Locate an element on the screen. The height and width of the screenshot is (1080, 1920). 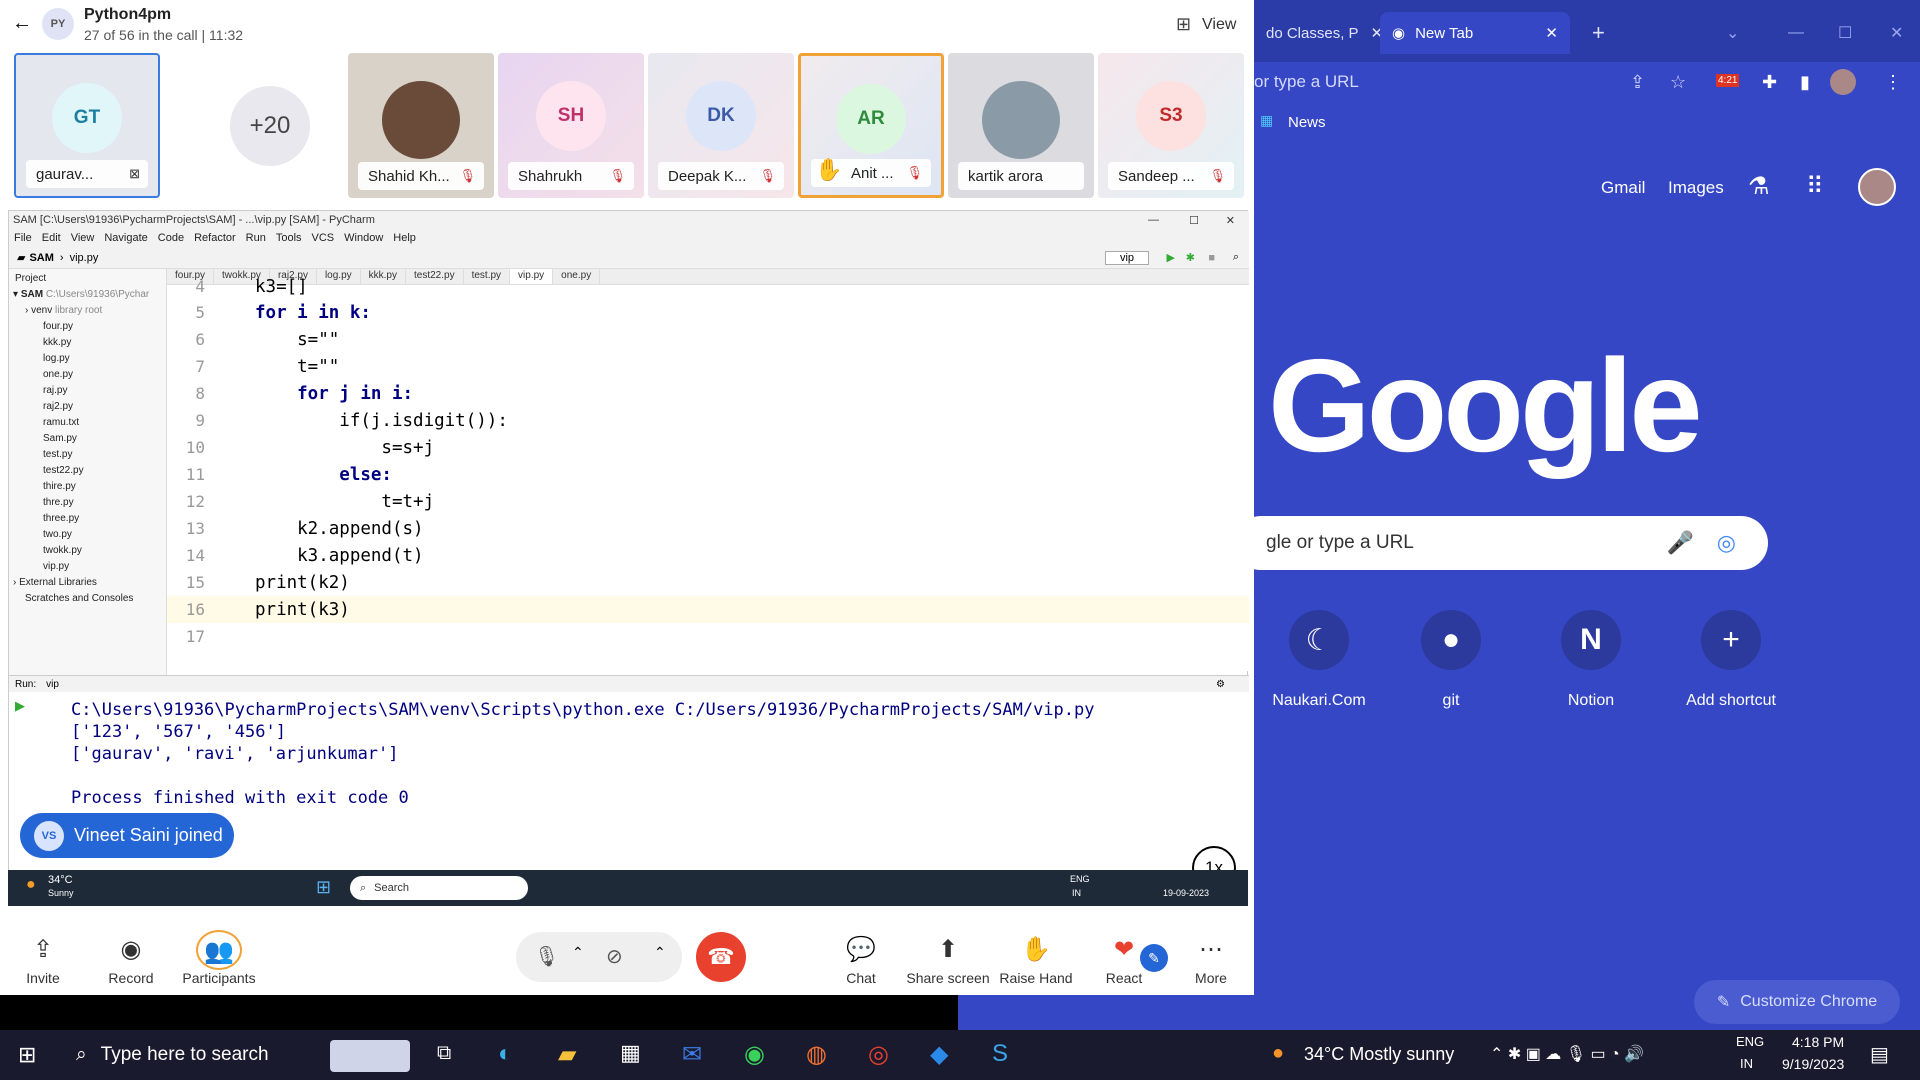
images-link: Images is located at coordinates (1696, 188).